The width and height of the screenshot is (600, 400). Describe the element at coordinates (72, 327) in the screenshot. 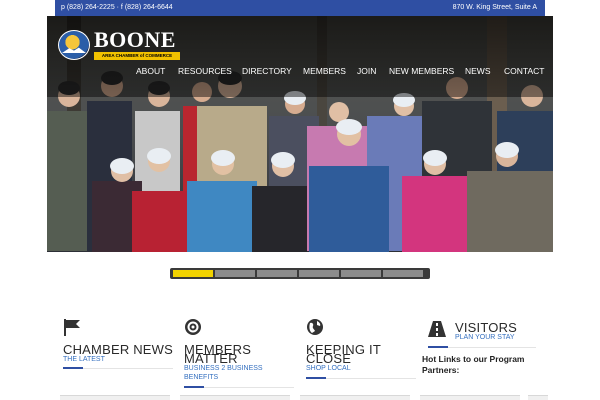

I see `flag-icon` at that location.